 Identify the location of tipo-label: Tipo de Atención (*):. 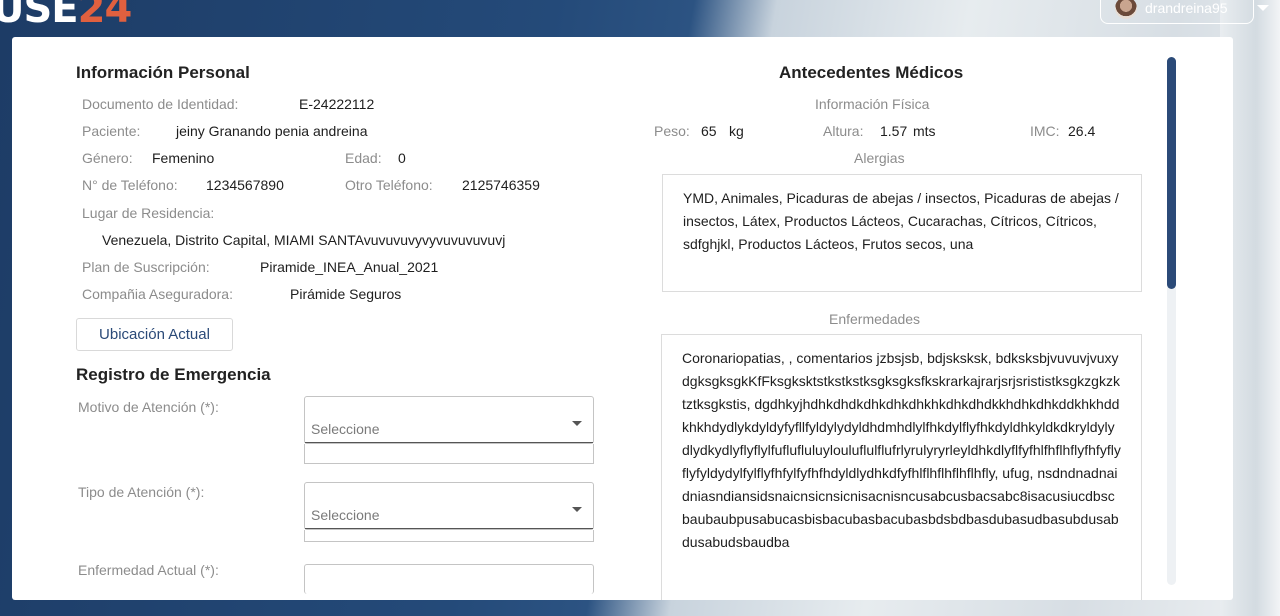
(141, 492).